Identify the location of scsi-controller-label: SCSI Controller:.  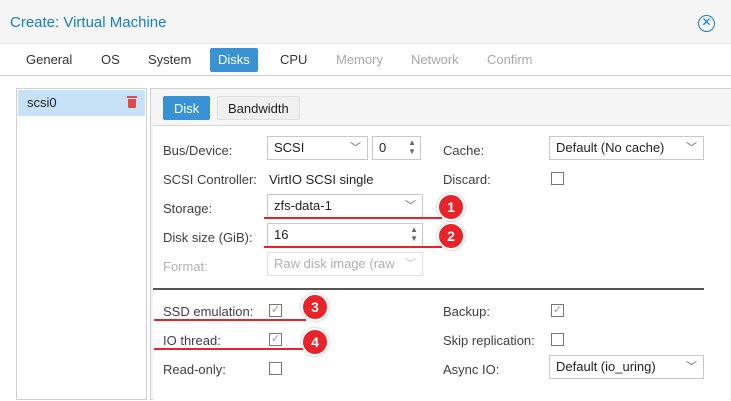
(210, 179).